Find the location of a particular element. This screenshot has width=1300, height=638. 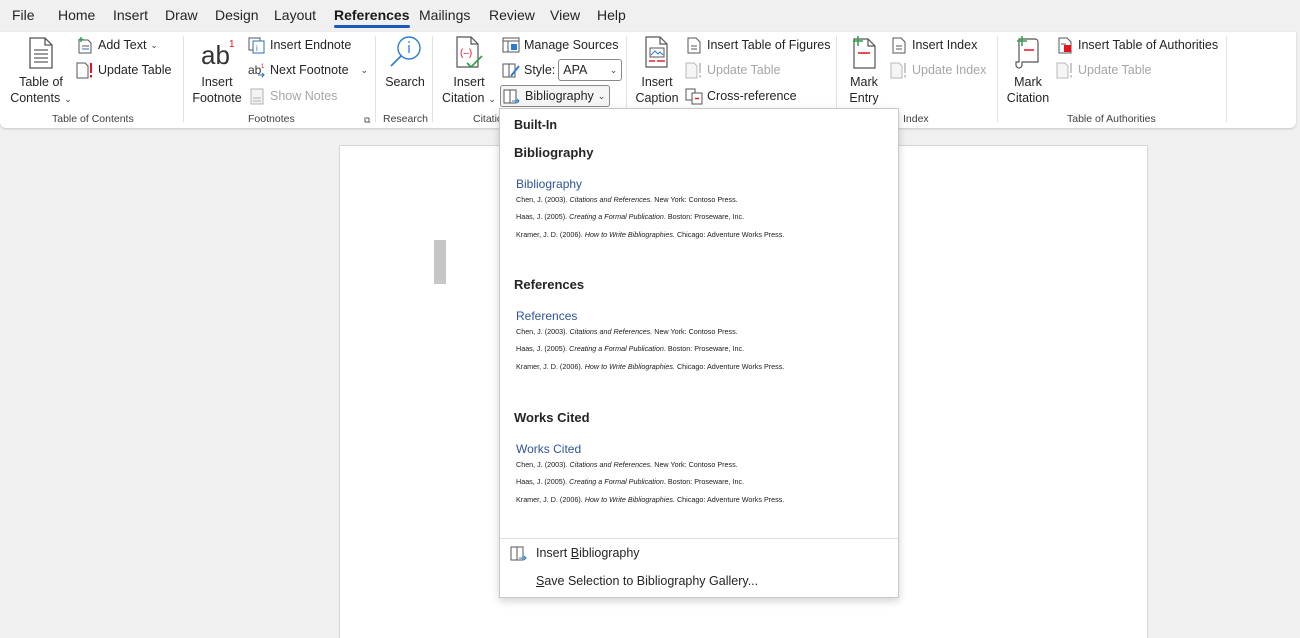

insert-citation-label-1: Insert is located at coordinates (469, 82).